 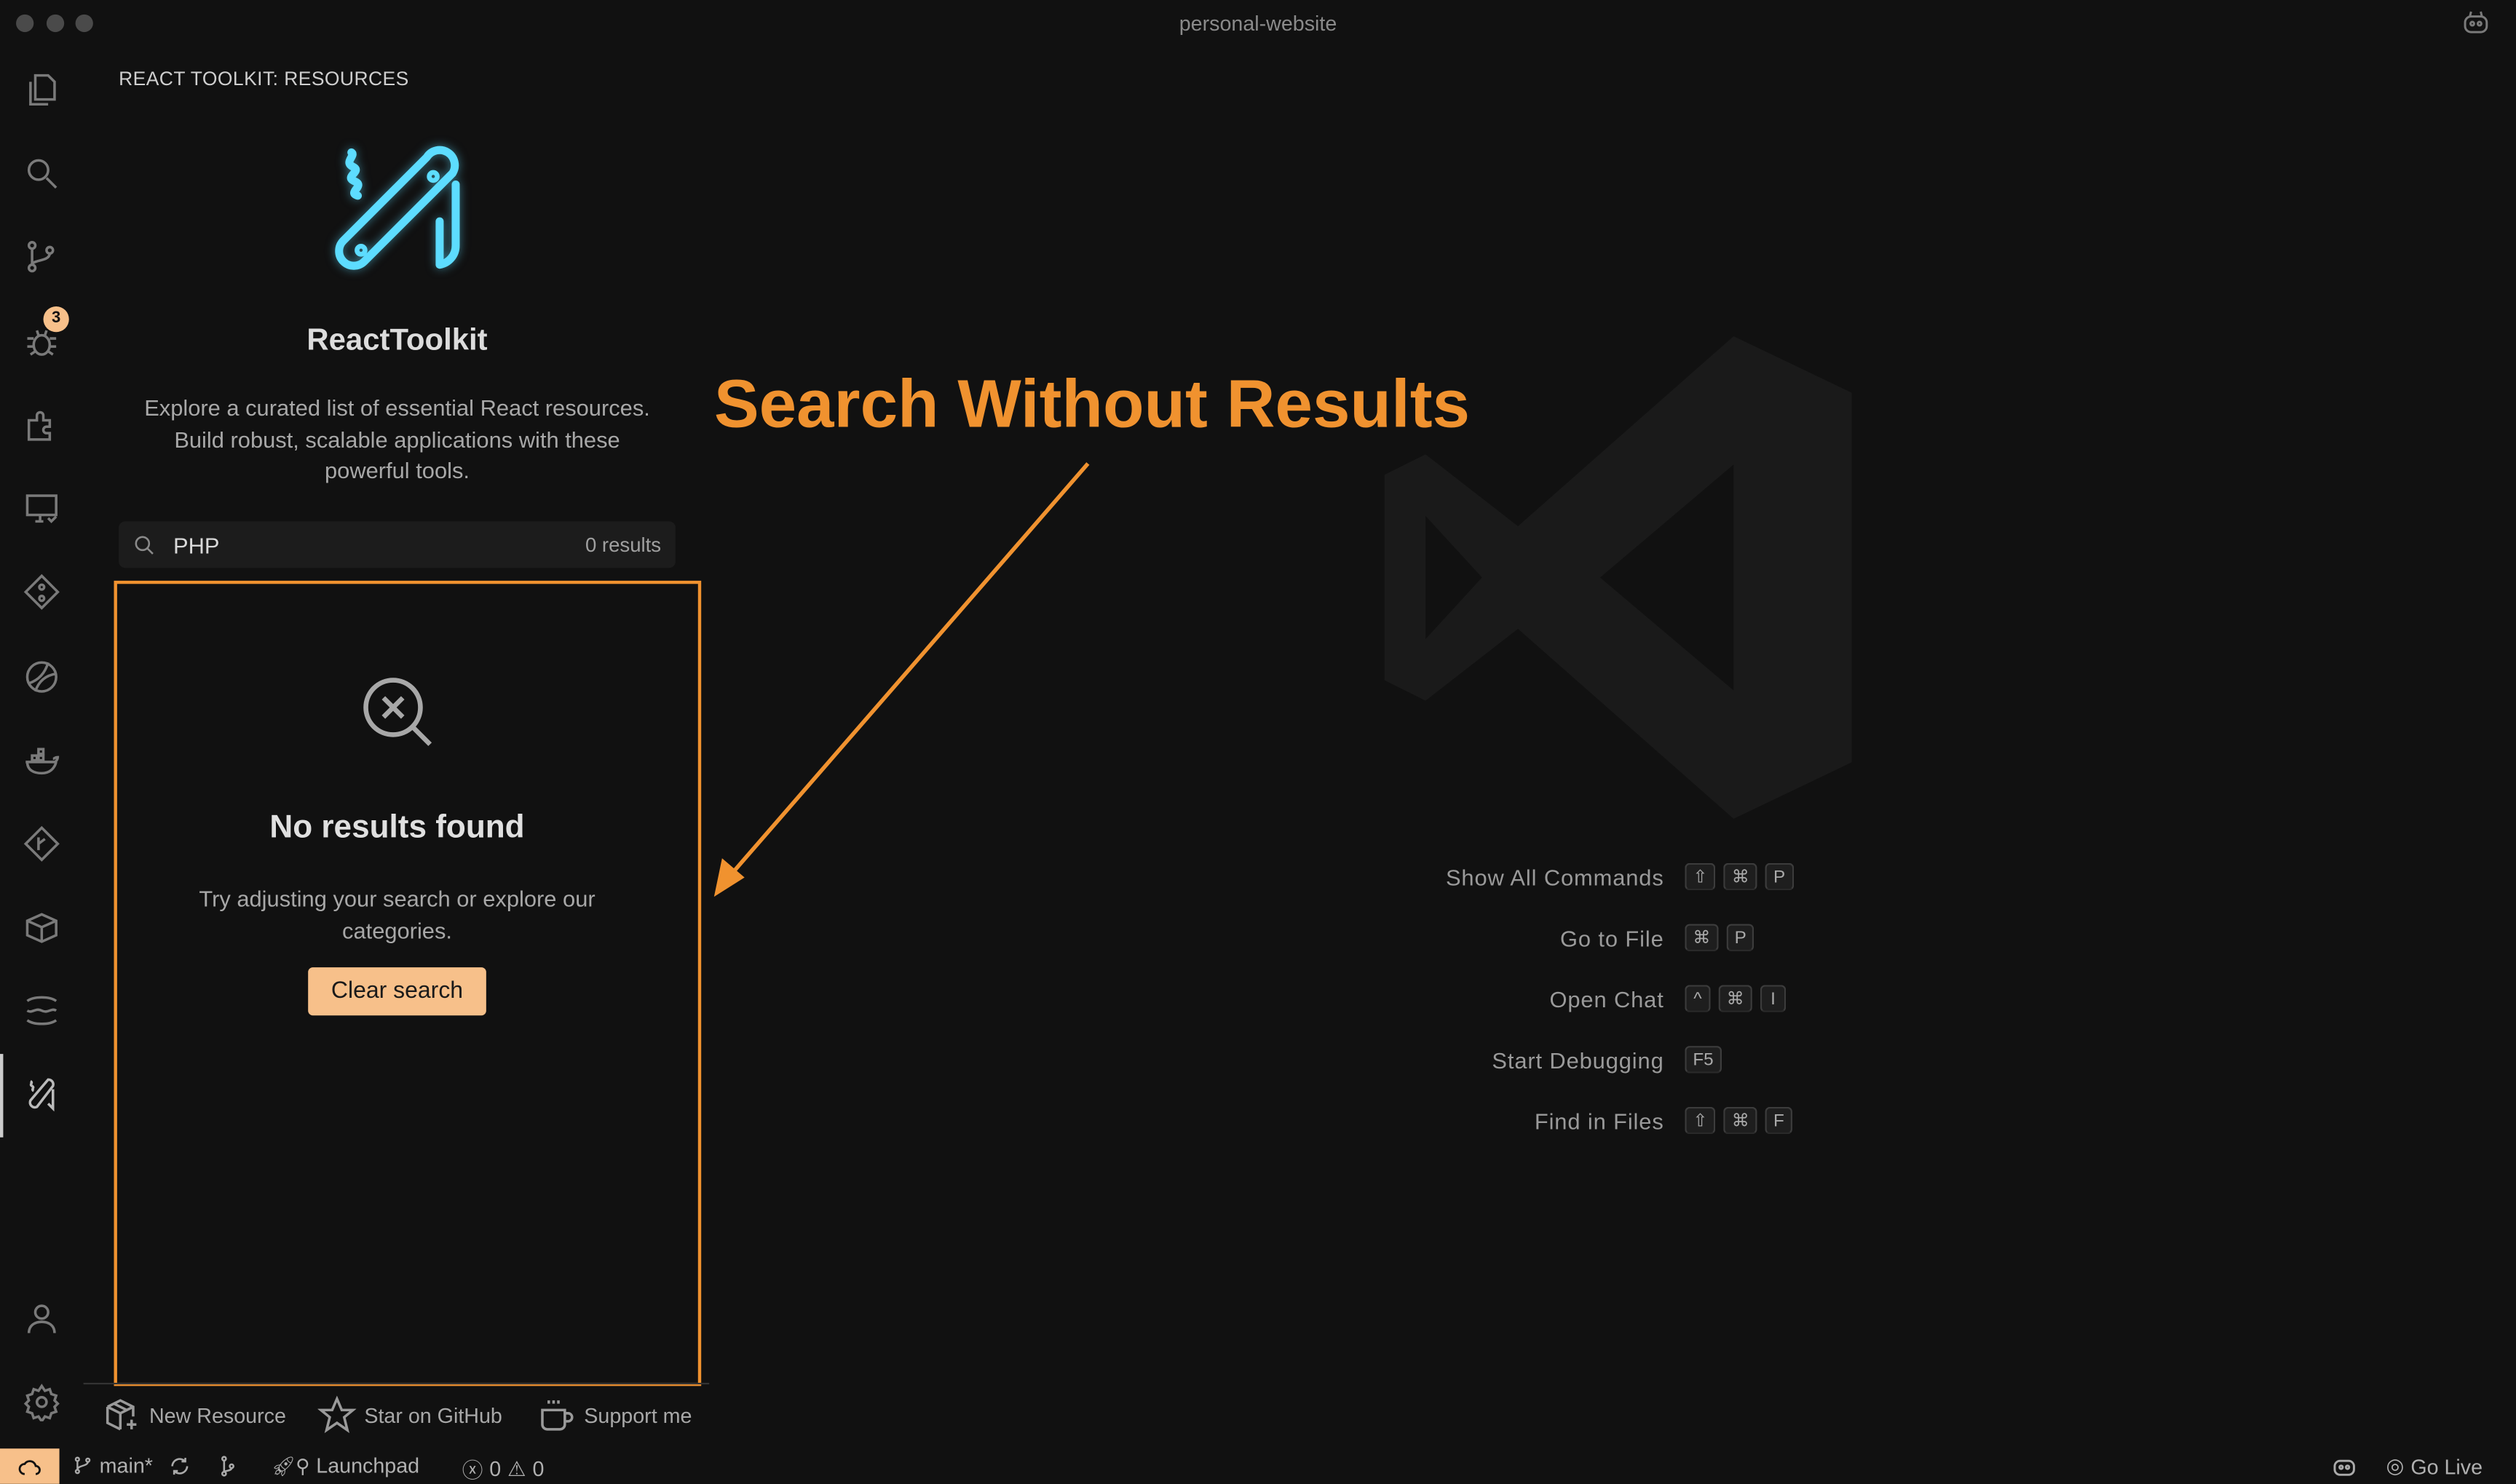 What do you see at coordinates (2, 1096) in the screenshot?
I see `active-indicator` at bounding box center [2, 1096].